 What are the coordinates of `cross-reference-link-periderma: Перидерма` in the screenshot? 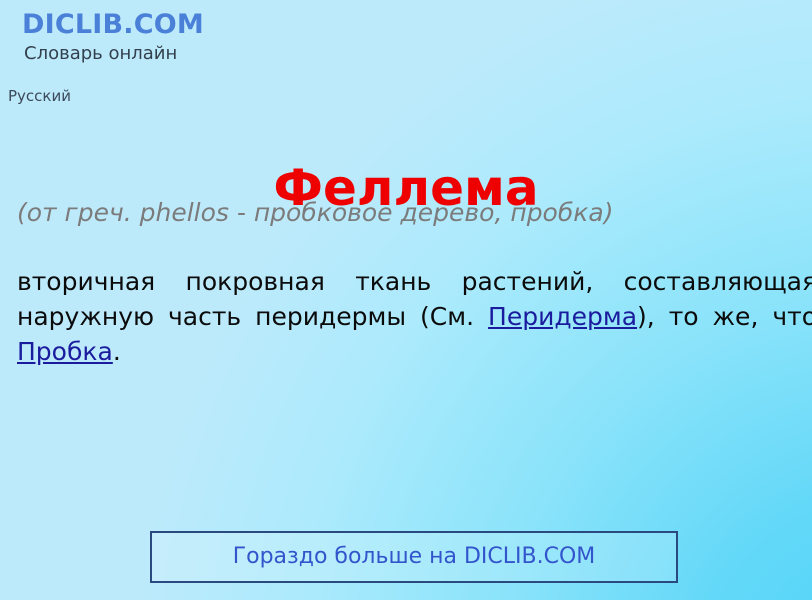 It's located at (562, 316).